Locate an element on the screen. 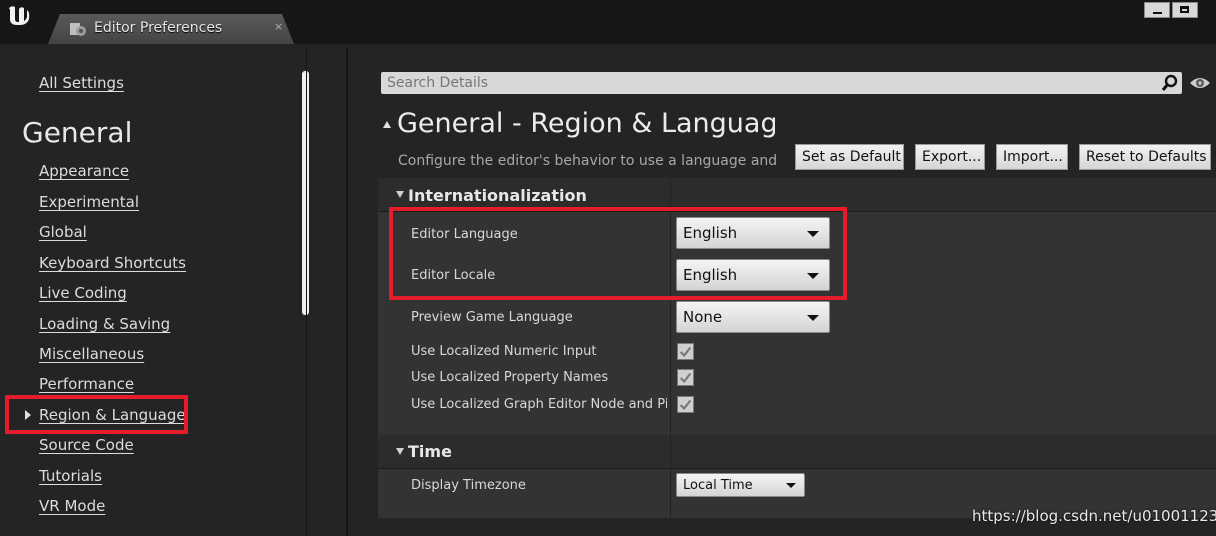 The height and width of the screenshot is (536, 1216). reset-to-defaults-button: Reset to Defaults is located at coordinates (1145, 157).